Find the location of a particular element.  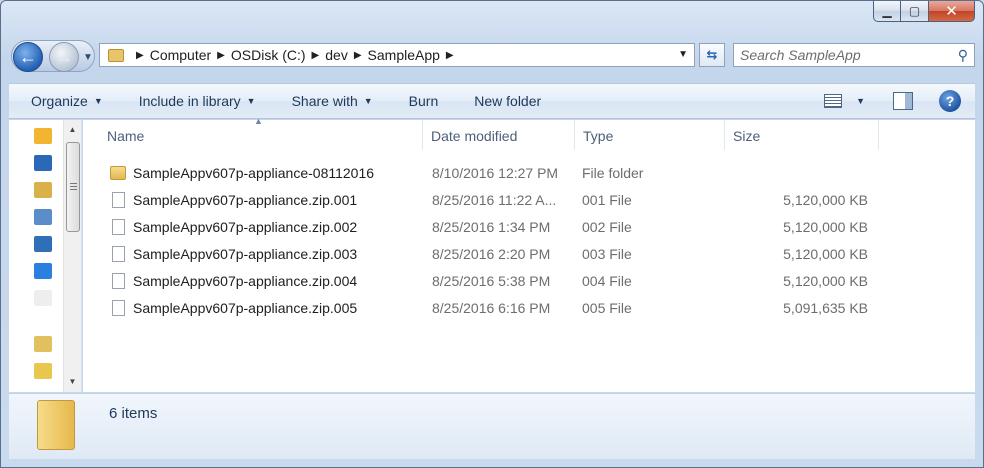

scroll-up-icon: ▲ is located at coordinates (72, 130).